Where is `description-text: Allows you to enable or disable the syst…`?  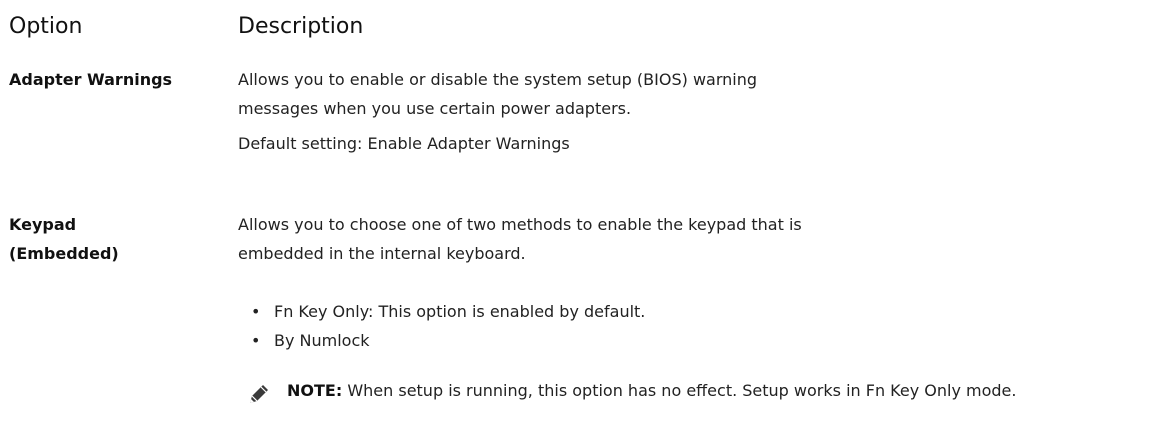 description-text: Allows you to enable or disable the syst… is located at coordinates (498, 94).